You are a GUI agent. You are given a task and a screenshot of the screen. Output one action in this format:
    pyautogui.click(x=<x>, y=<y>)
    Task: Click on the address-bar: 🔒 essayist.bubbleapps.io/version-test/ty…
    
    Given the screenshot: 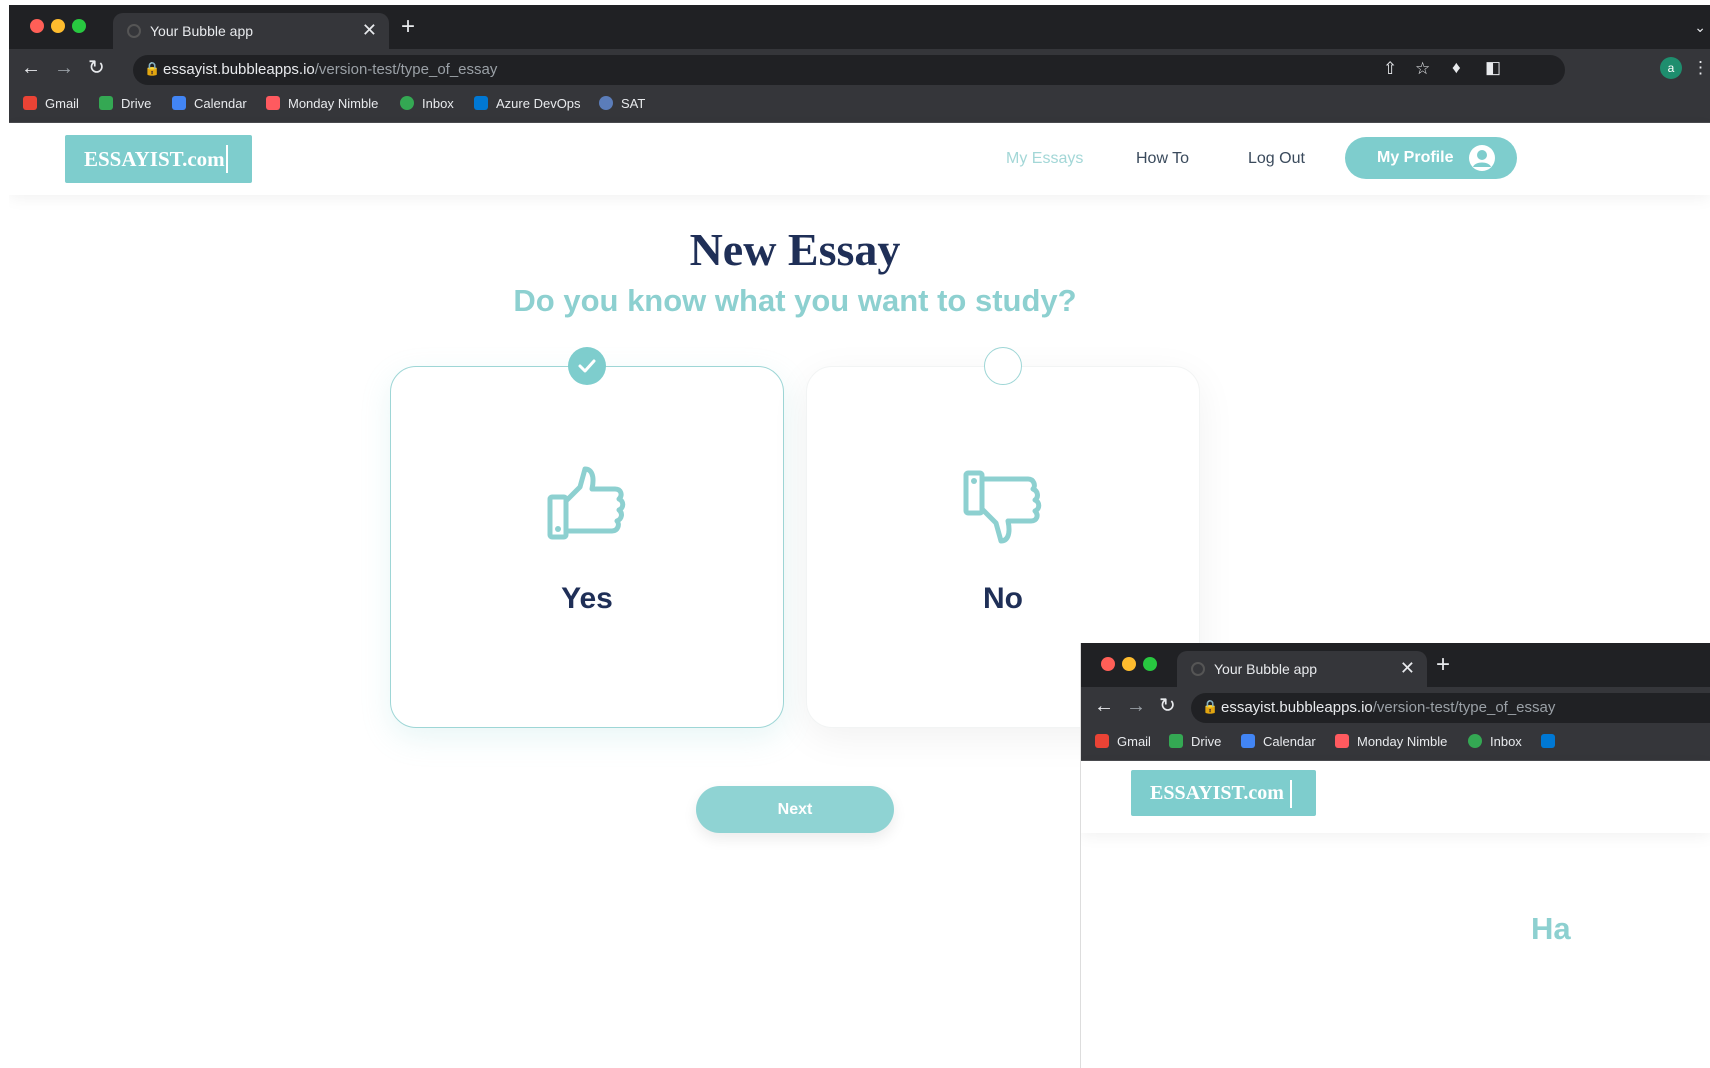 What is the action you would take?
    pyautogui.click(x=849, y=70)
    